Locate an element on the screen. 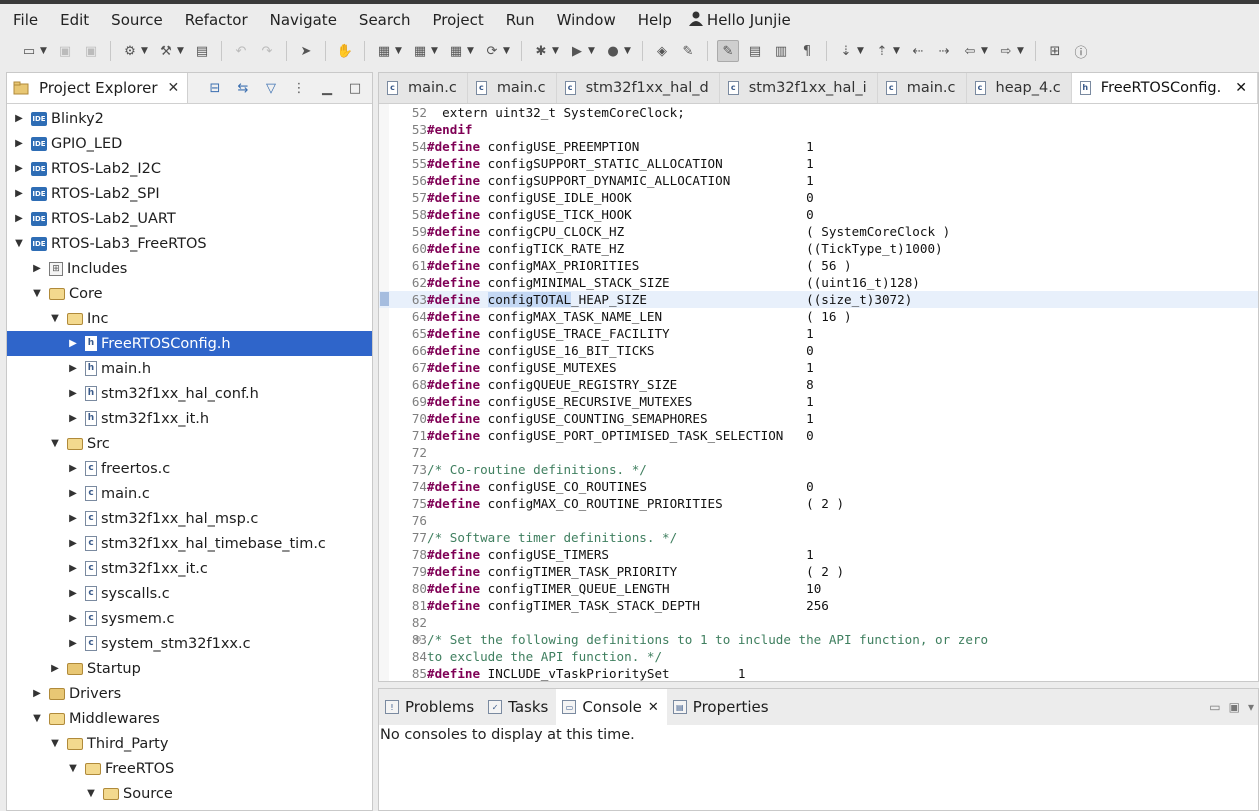 The height and width of the screenshot is (811, 1259). fold-toggle-icon: ⊖ is located at coordinates (418, 639).